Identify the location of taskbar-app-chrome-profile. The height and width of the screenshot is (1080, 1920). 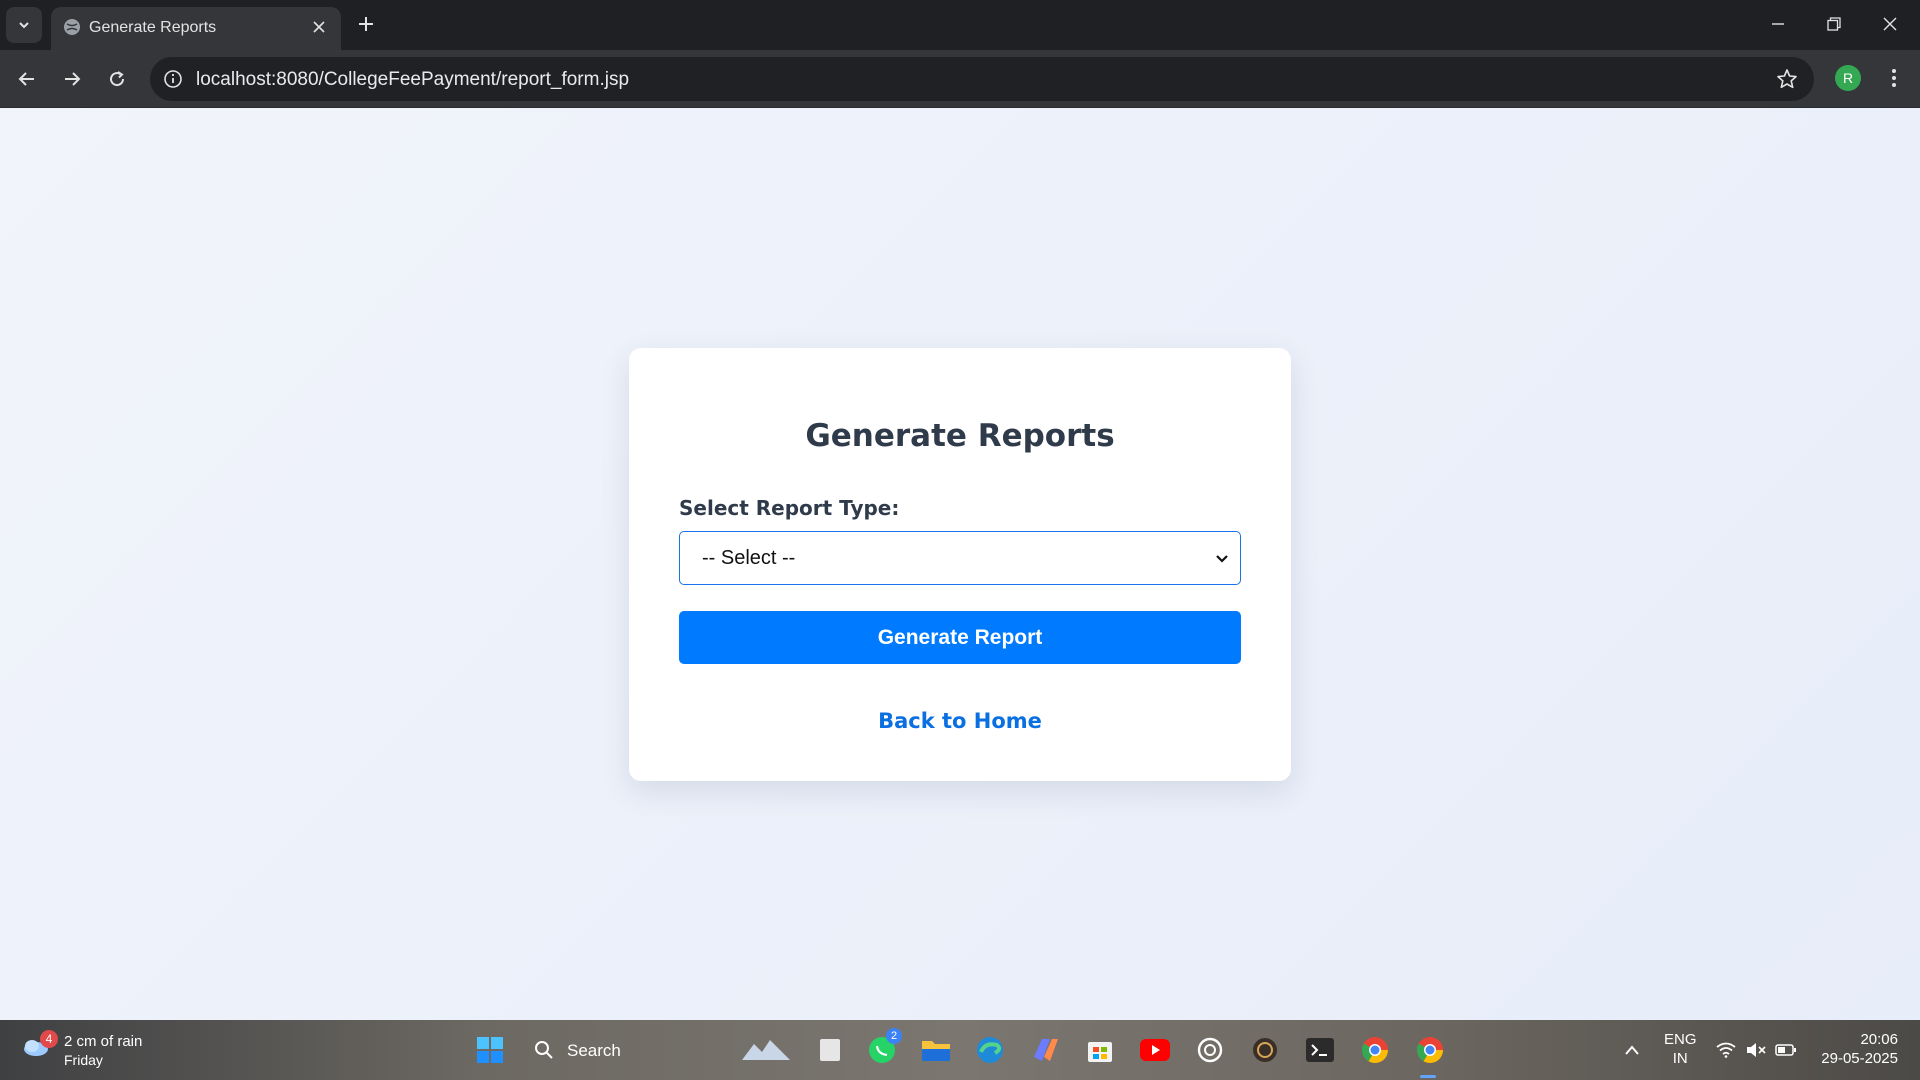
(1430, 1050).